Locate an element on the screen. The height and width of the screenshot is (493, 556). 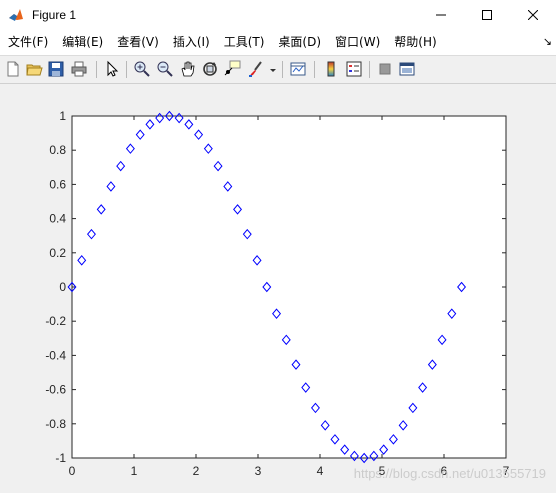
y-tick-label: -1 is located at coordinates (60, 458).